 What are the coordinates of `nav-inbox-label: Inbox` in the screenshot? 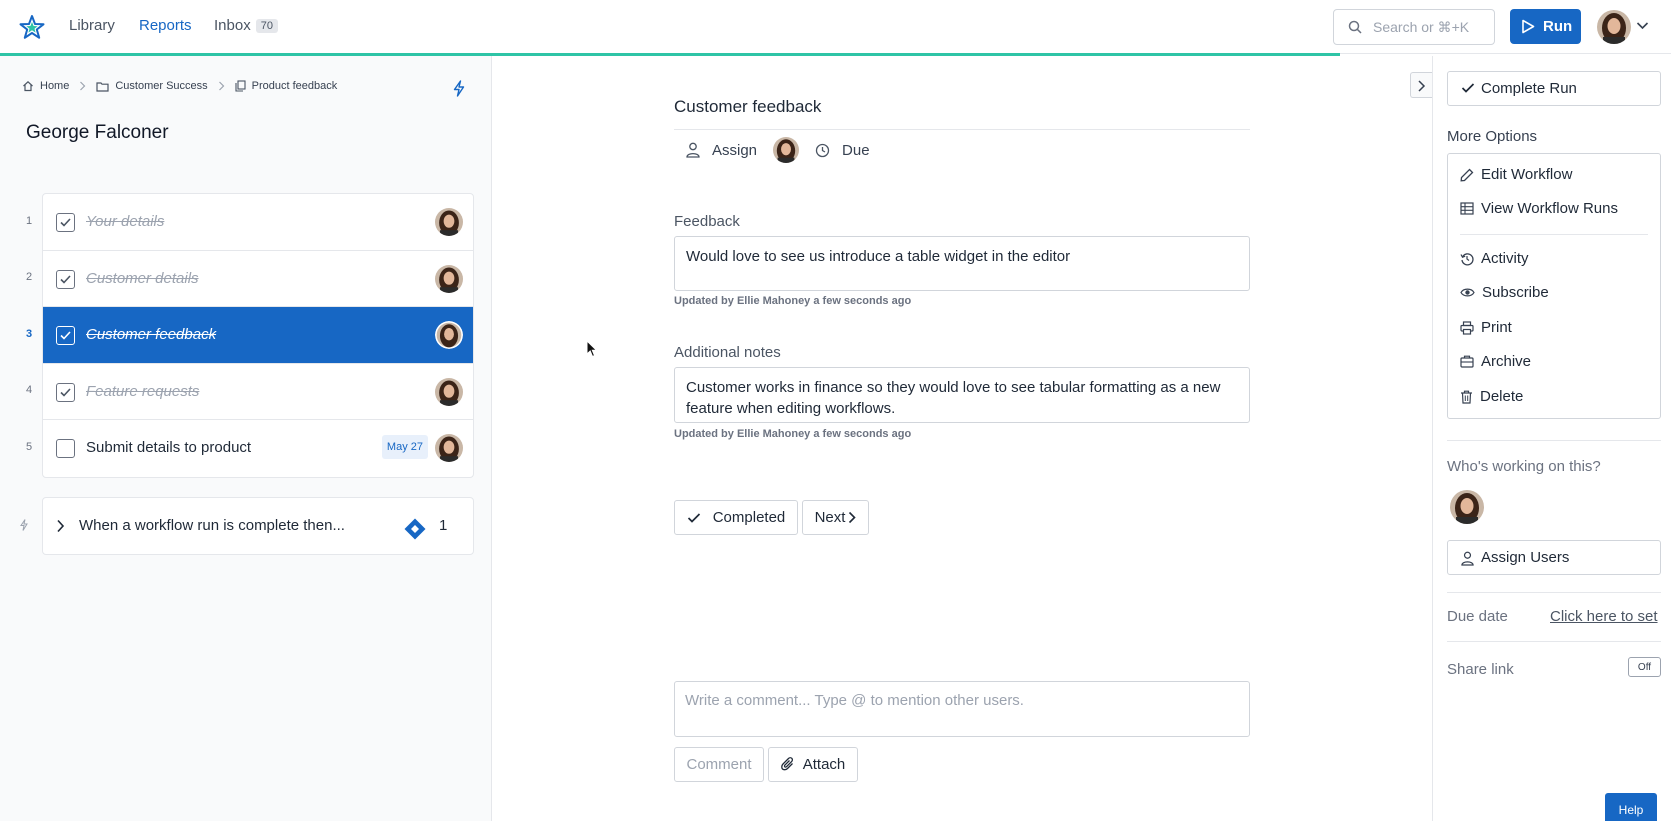 It's located at (232, 25).